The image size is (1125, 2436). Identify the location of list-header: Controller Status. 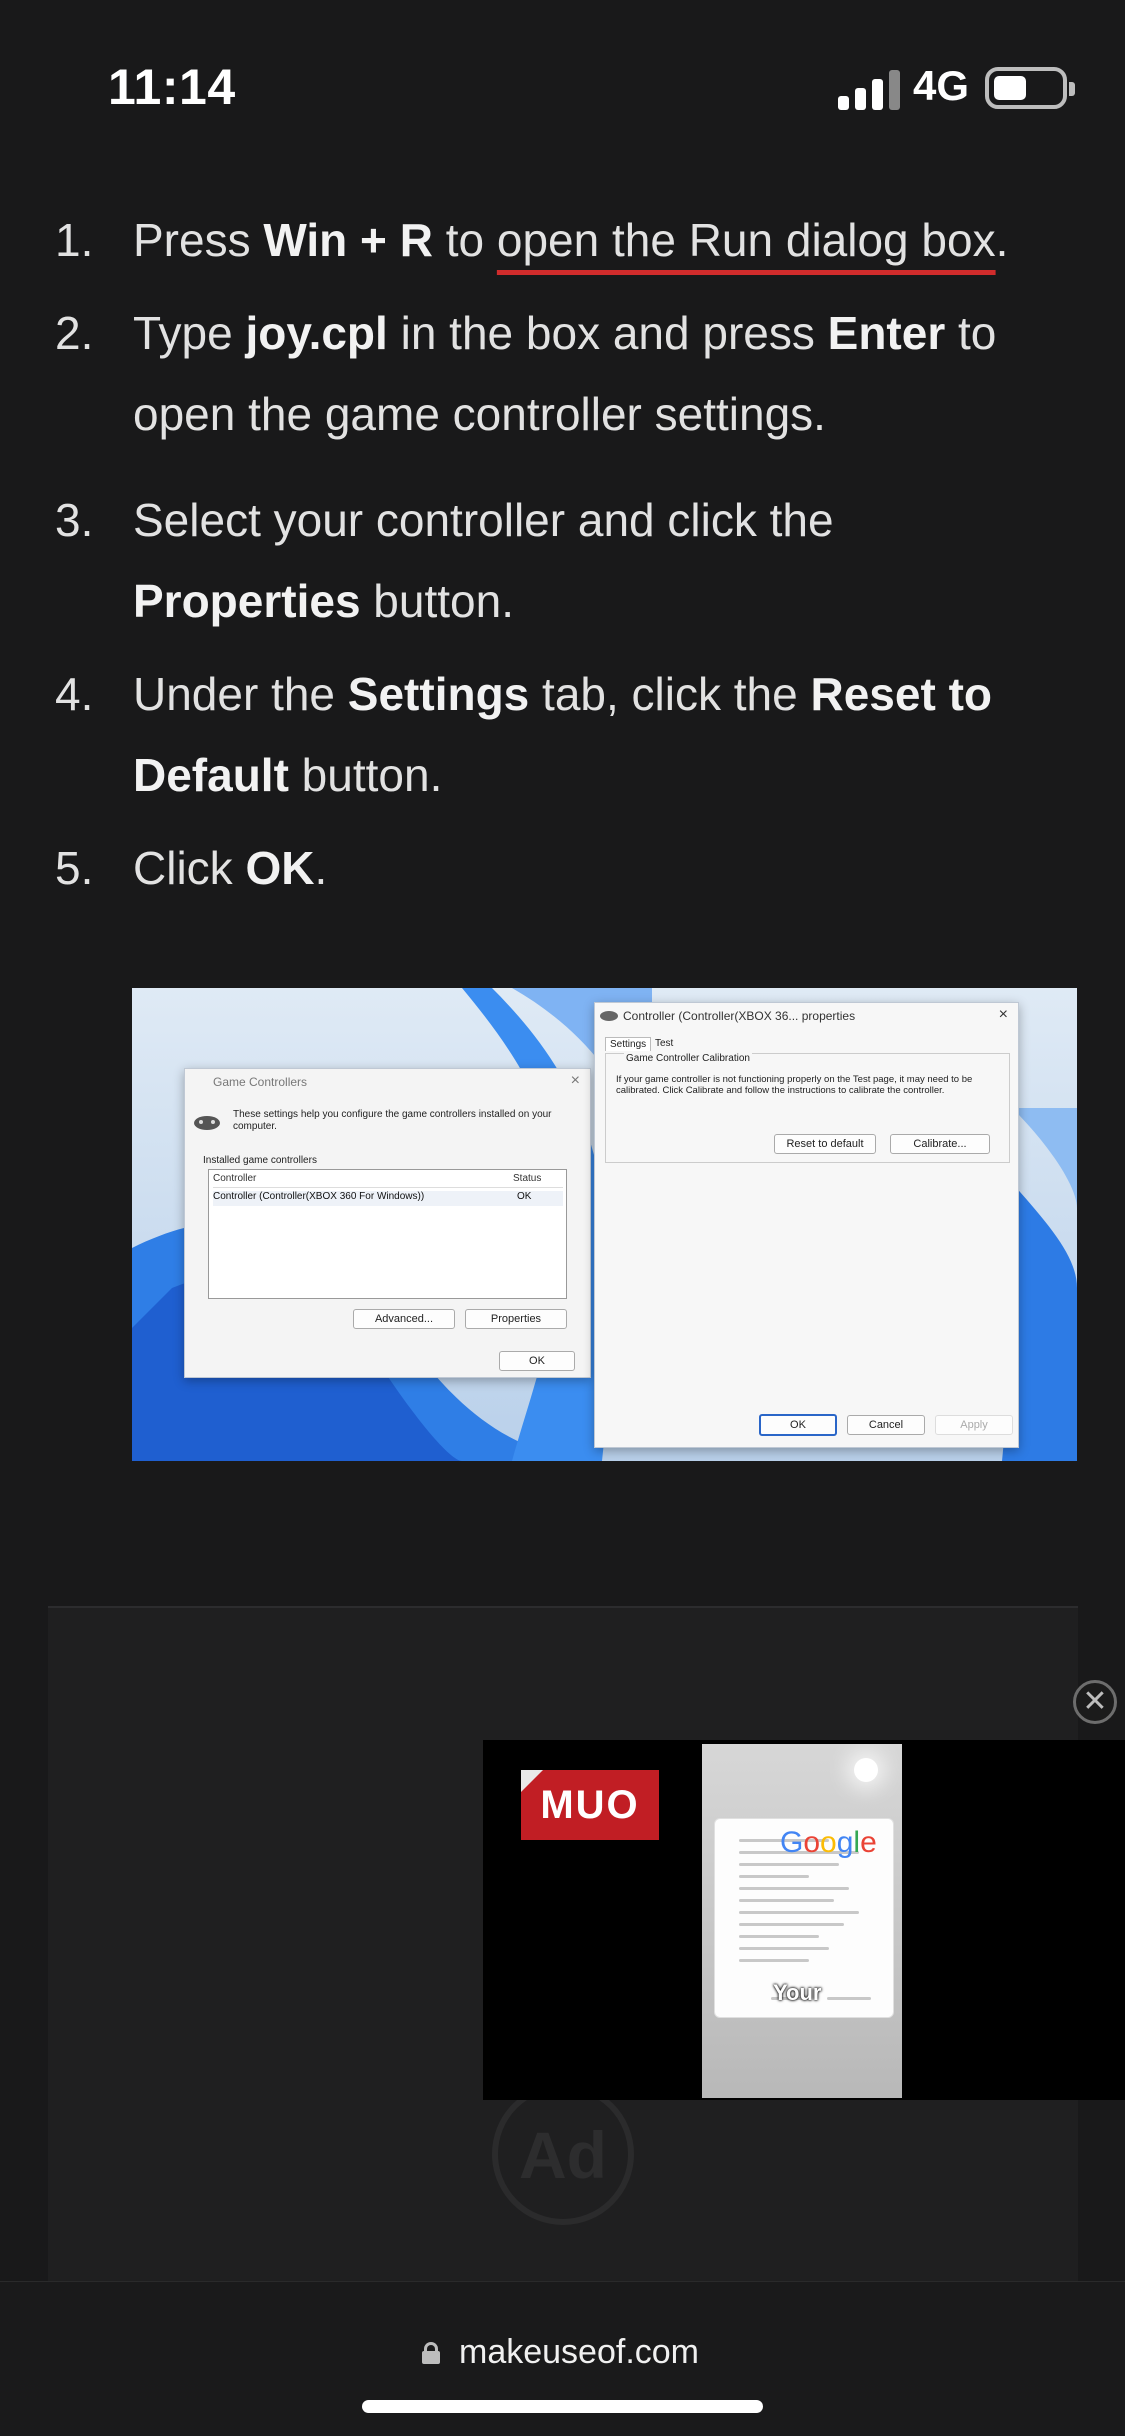
(388, 1180).